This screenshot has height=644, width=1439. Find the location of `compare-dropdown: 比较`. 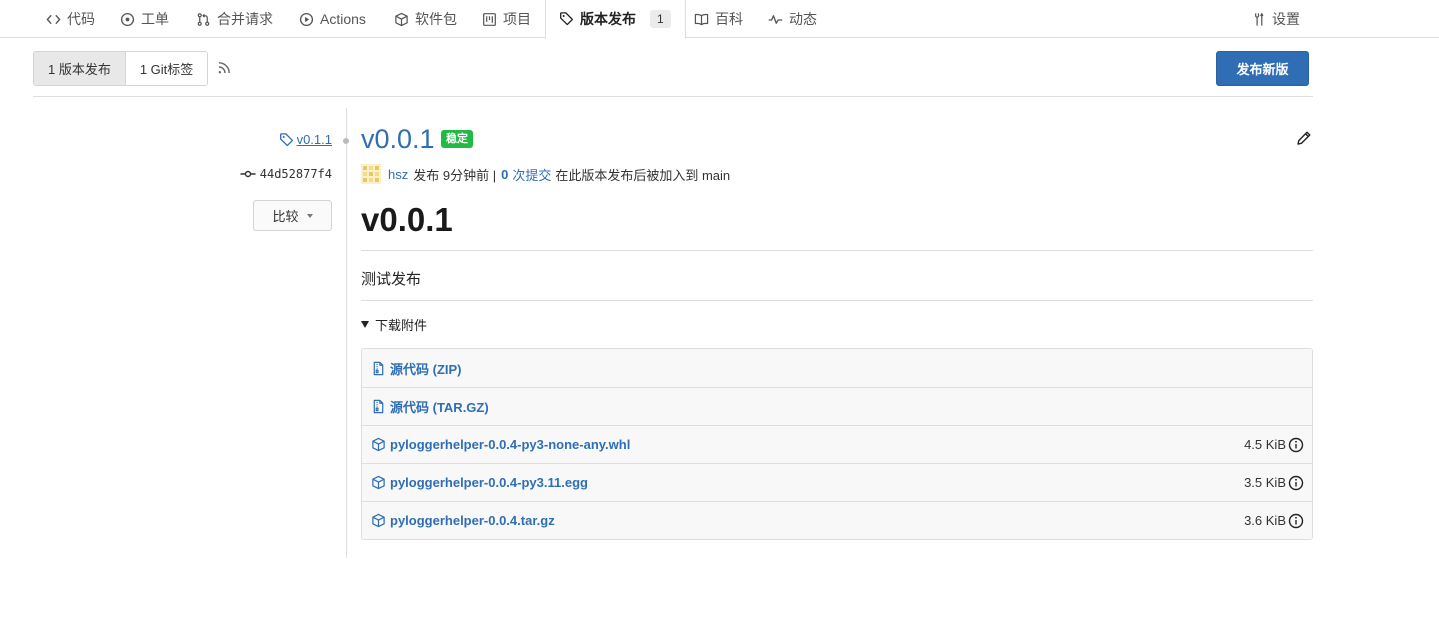

compare-dropdown: 比较 is located at coordinates (292, 215).